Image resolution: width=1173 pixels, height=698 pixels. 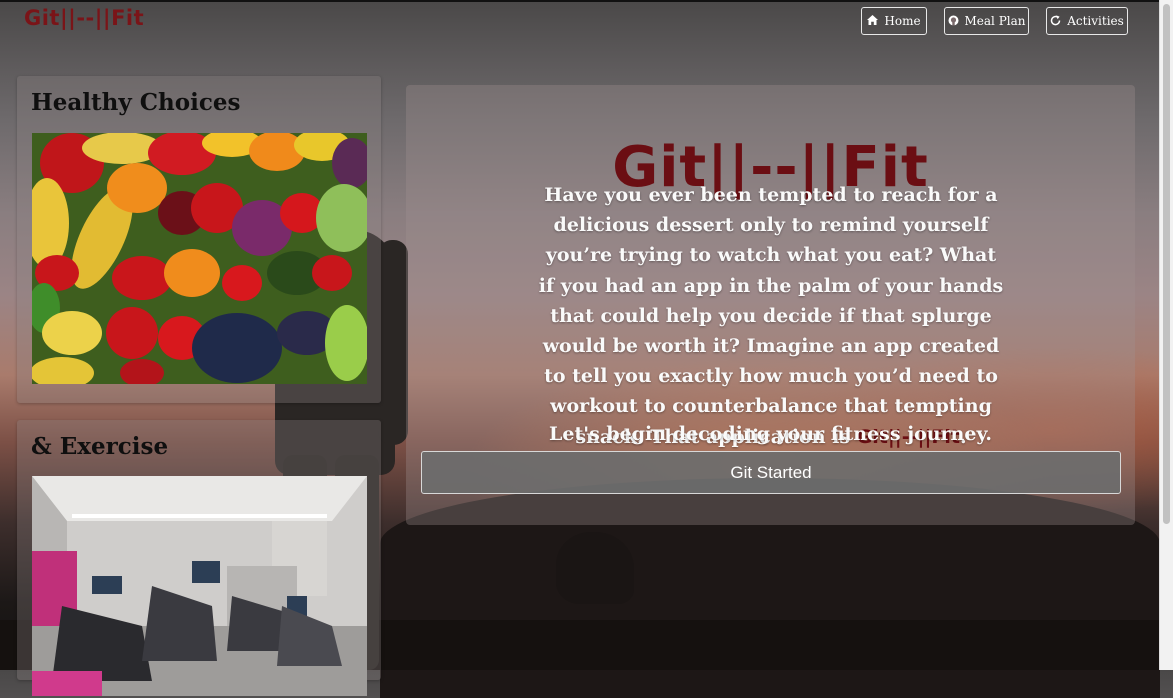 What do you see at coordinates (902, 21) in the screenshot?
I see `nav-home-label: Home` at bounding box center [902, 21].